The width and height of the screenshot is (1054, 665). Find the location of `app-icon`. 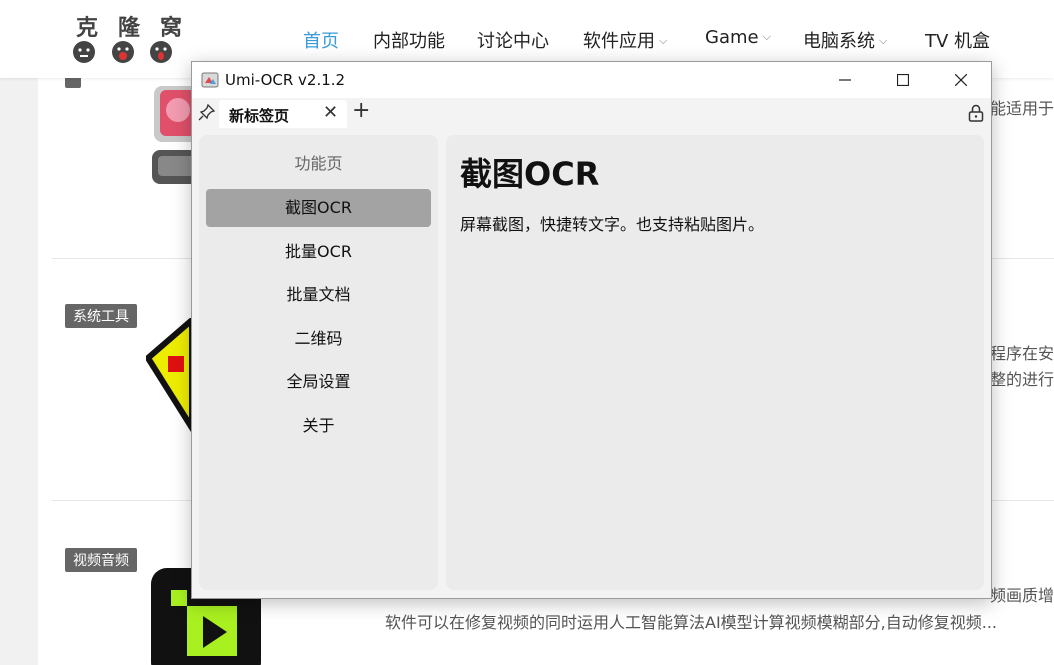

app-icon is located at coordinates (210, 80).